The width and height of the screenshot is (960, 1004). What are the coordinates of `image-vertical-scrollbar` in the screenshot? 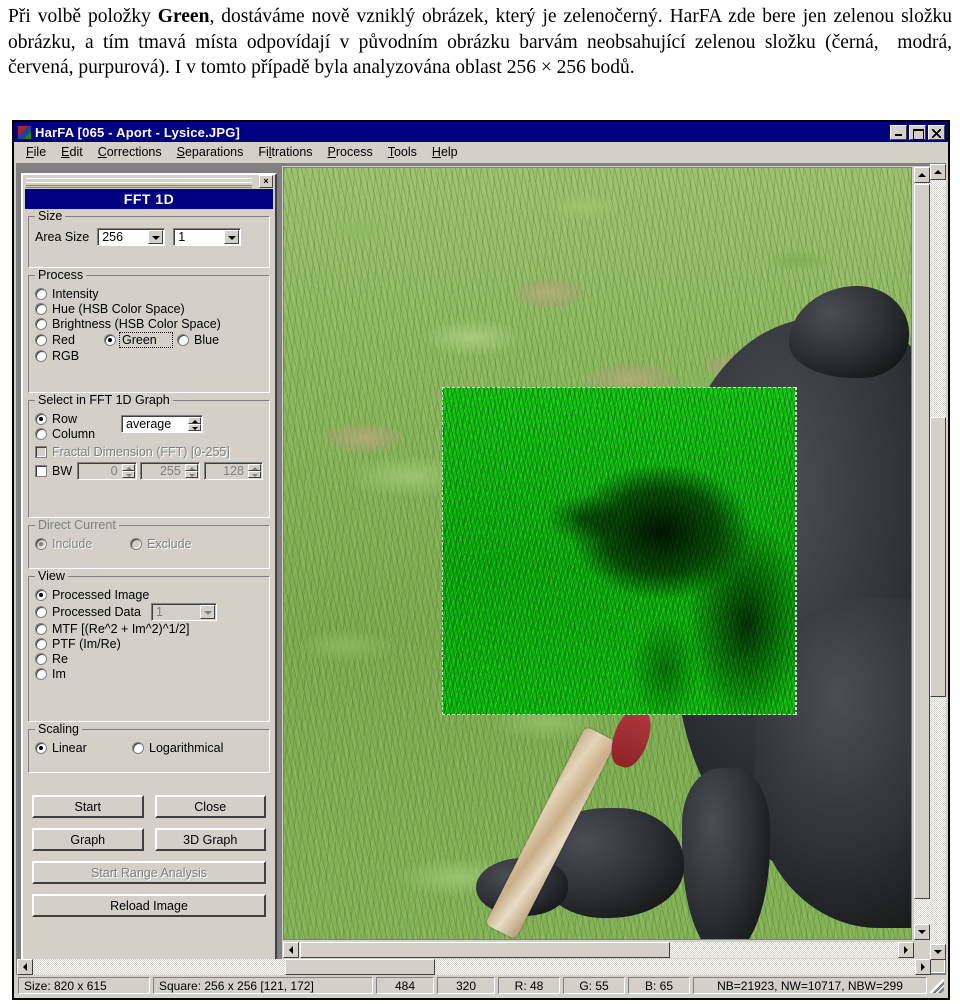 It's located at (922, 553).